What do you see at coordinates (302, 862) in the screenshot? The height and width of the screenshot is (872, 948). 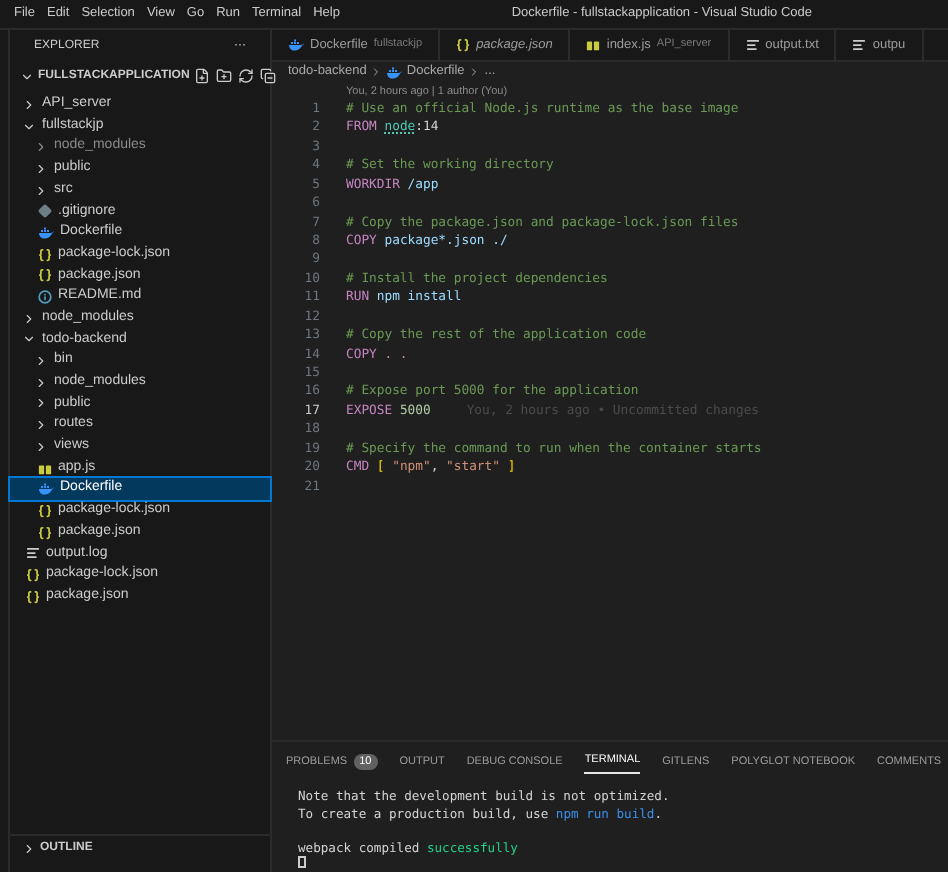 I see `terminal-cursor` at bounding box center [302, 862].